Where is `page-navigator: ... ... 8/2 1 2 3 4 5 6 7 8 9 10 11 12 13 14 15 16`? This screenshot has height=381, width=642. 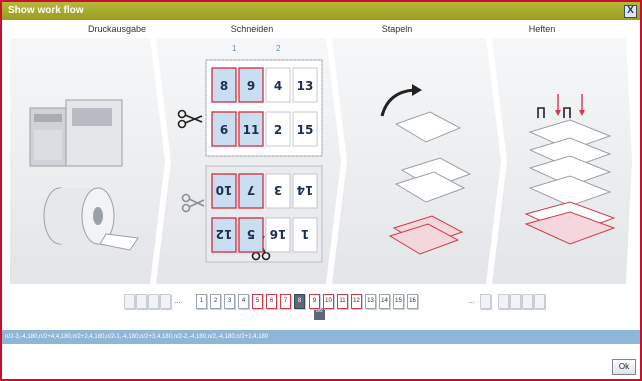
page-navigator: ... ... 8/2 1 2 3 4 5 6 7 8 9 10 11 12 13 14 15 16 is located at coordinates (321, 307).